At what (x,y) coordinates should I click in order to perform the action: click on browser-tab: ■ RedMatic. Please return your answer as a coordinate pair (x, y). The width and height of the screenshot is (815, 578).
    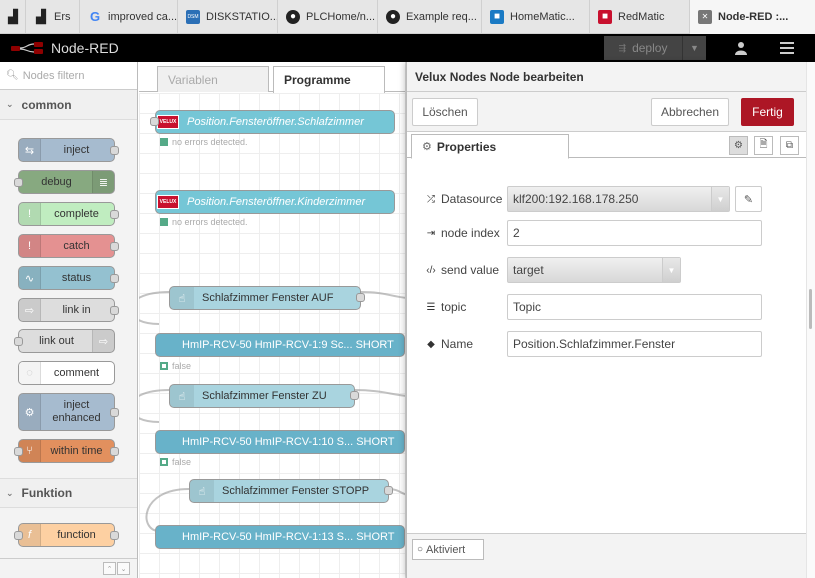
    Looking at the image, I should click on (640, 17).